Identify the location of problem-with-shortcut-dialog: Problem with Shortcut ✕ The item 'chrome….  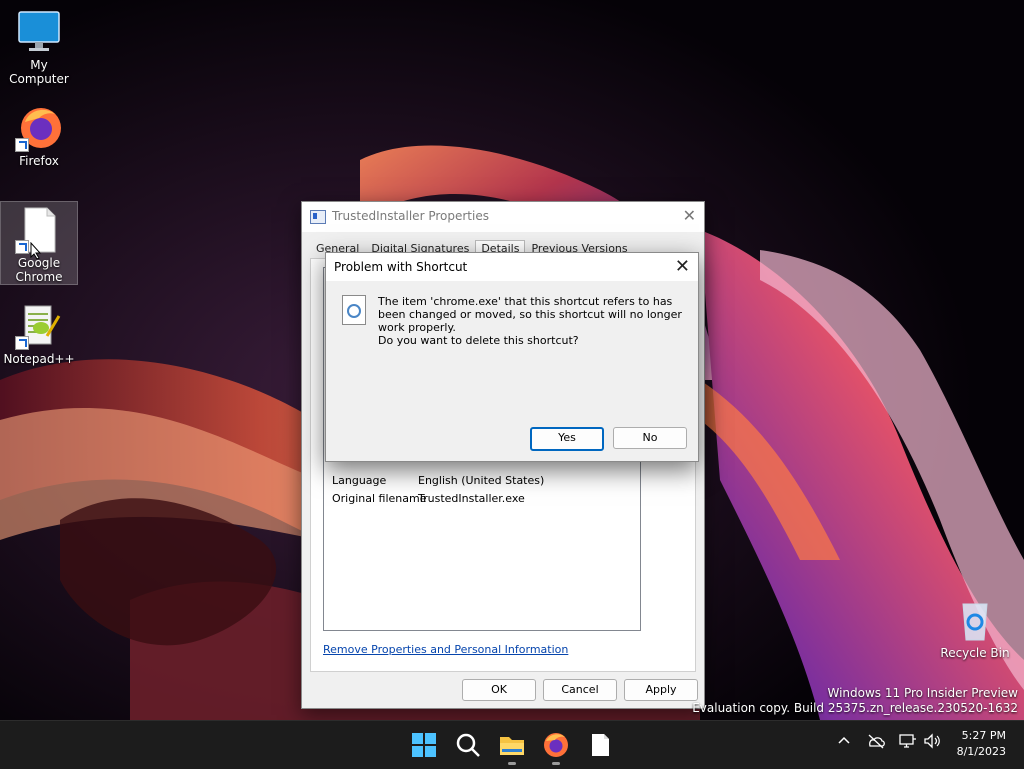
(512, 357).